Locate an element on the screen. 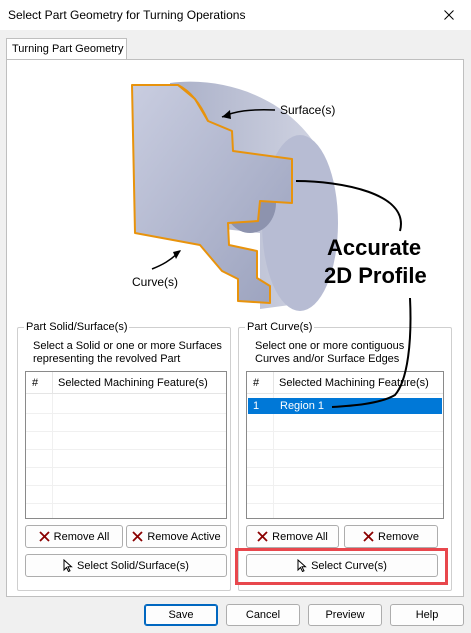  surface-label: Surface(s) is located at coordinates (307, 110).